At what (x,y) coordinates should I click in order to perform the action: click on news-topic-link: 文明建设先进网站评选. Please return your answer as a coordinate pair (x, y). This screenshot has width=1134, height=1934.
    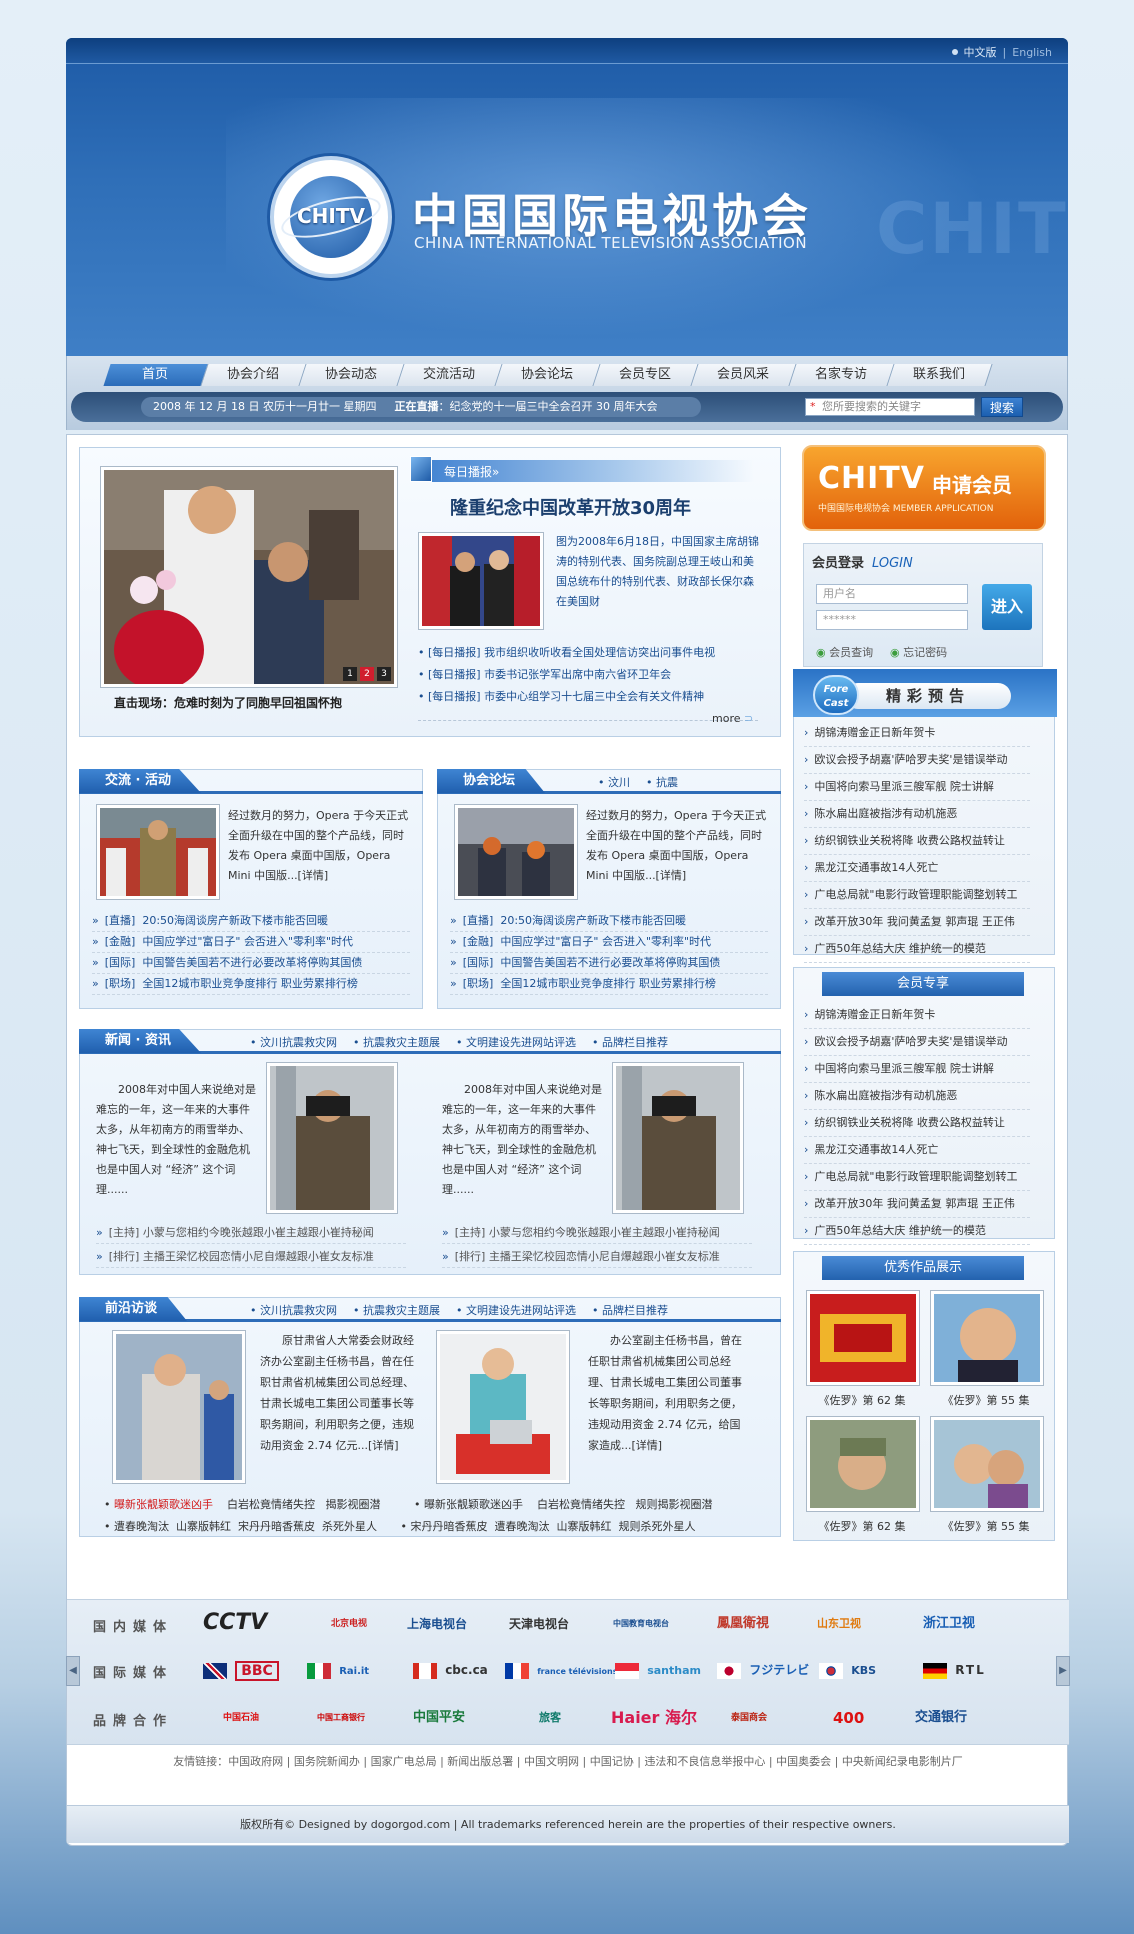
    Looking at the image, I should click on (516, 1042).